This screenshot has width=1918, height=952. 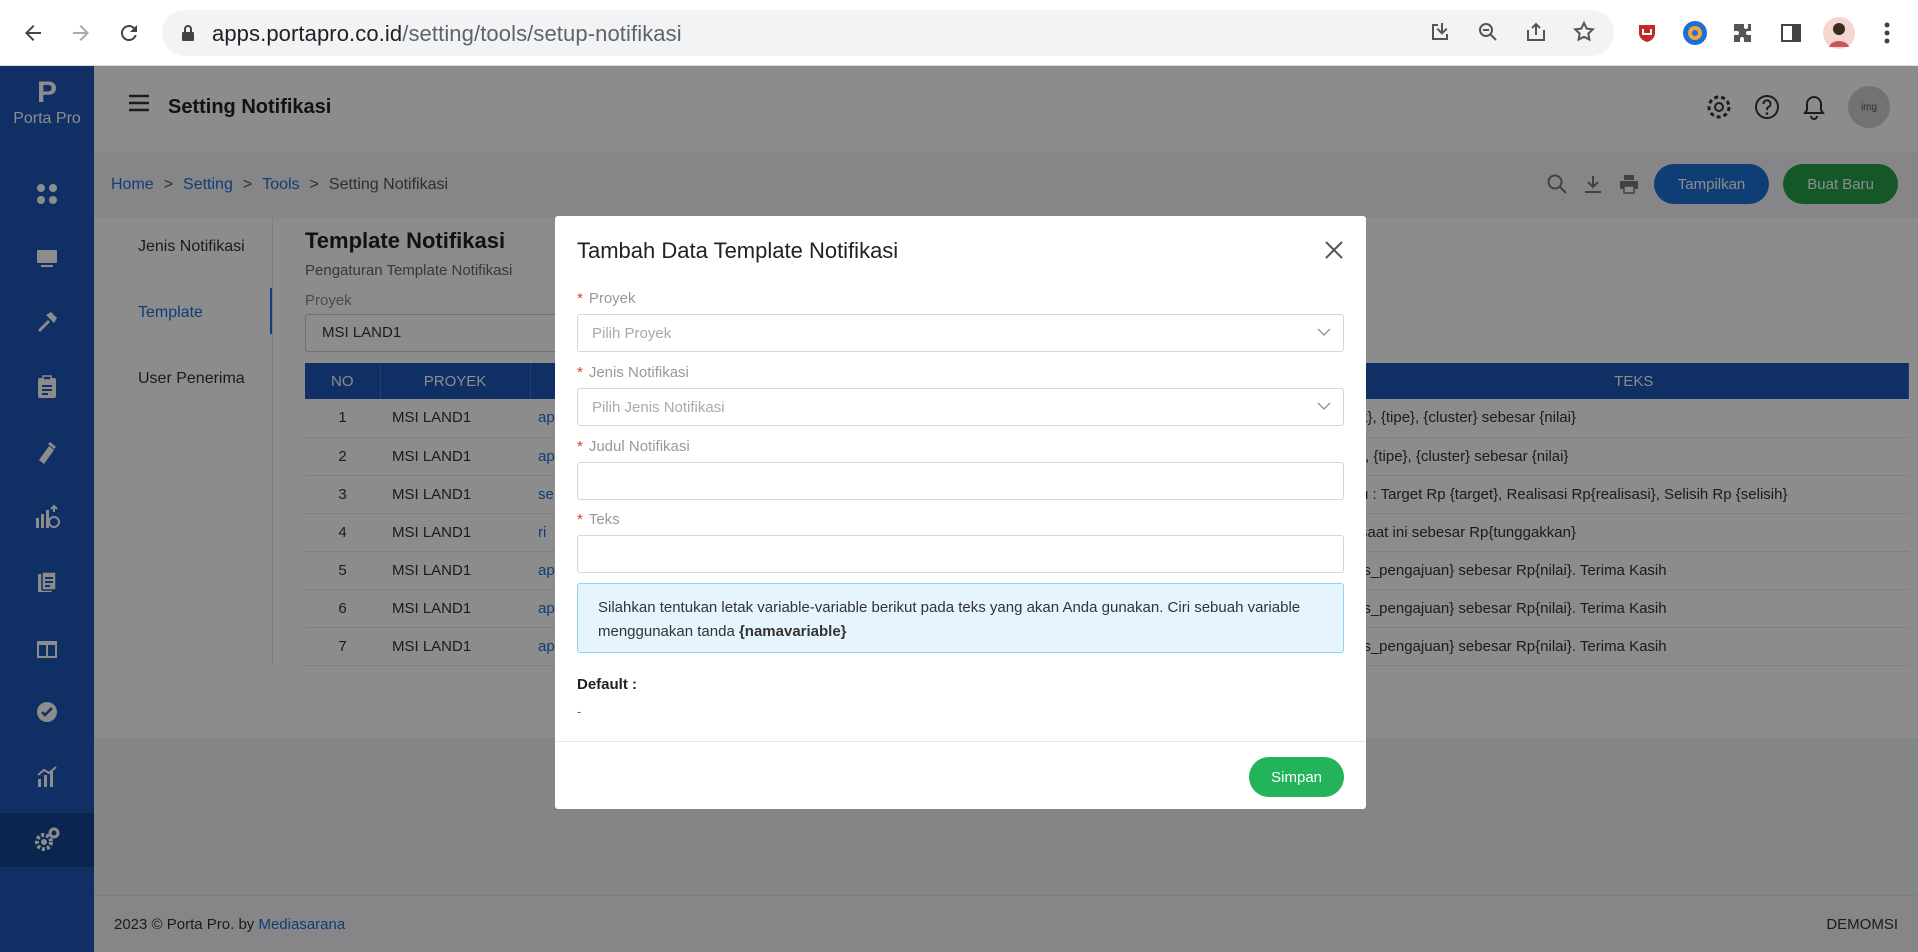 I want to click on modal-title: Tambah Data Template Notifikasi, so click(x=738, y=250).